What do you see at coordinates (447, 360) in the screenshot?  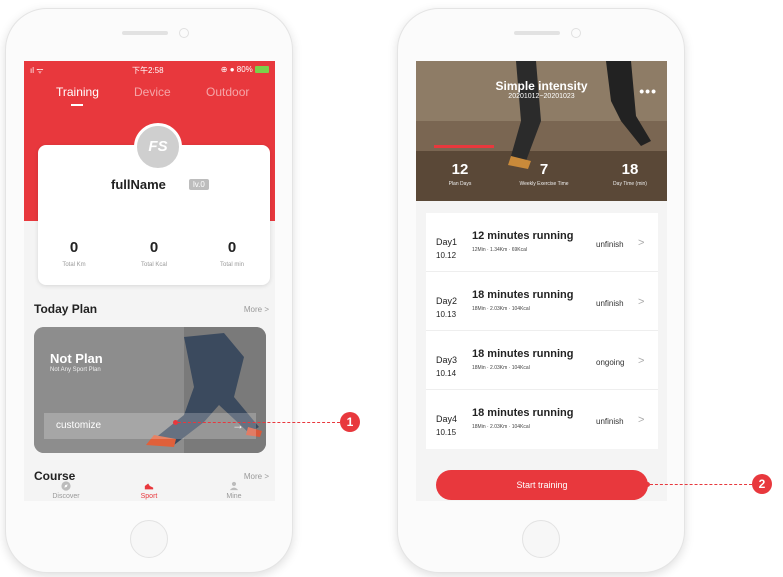 I see `day-label: Day3` at bounding box center [447, 360].